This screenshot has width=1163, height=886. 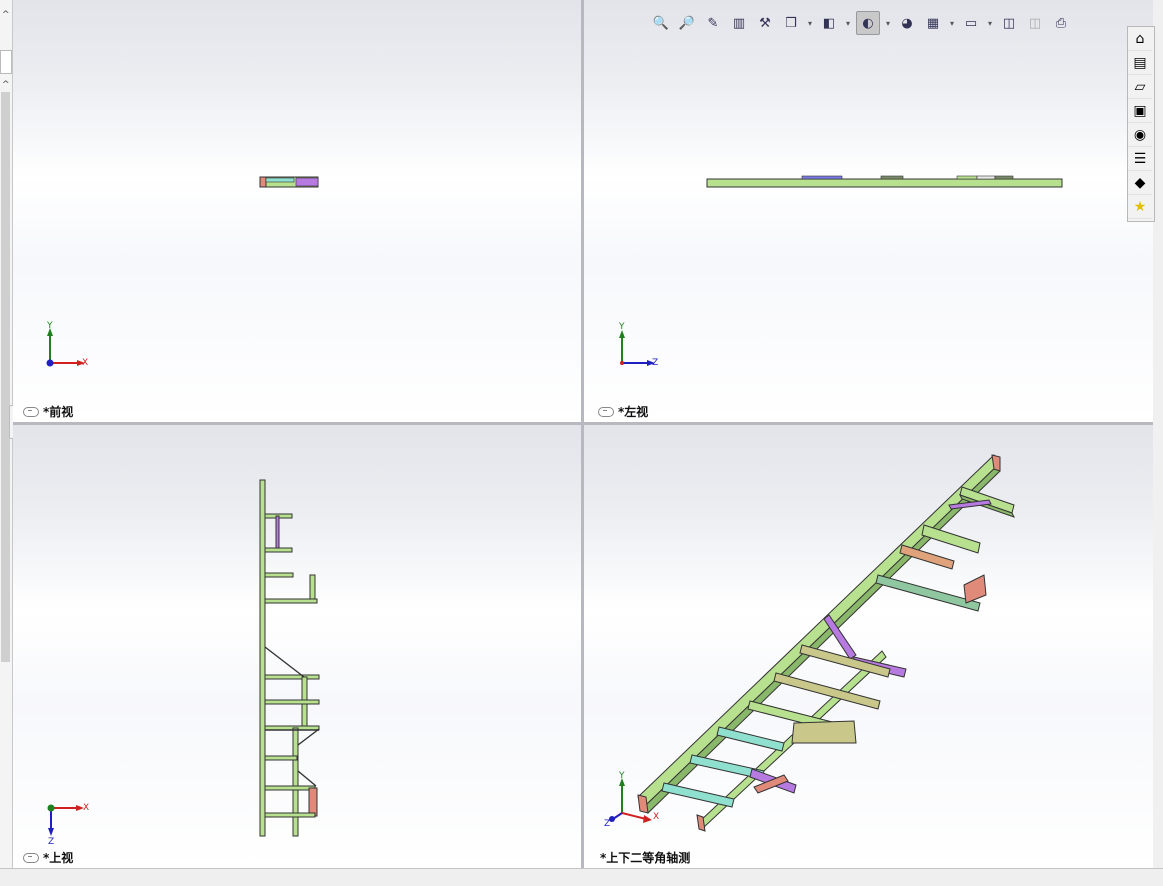 I want to click on camera-icon: ⎙, so click(x=1061, y=23).